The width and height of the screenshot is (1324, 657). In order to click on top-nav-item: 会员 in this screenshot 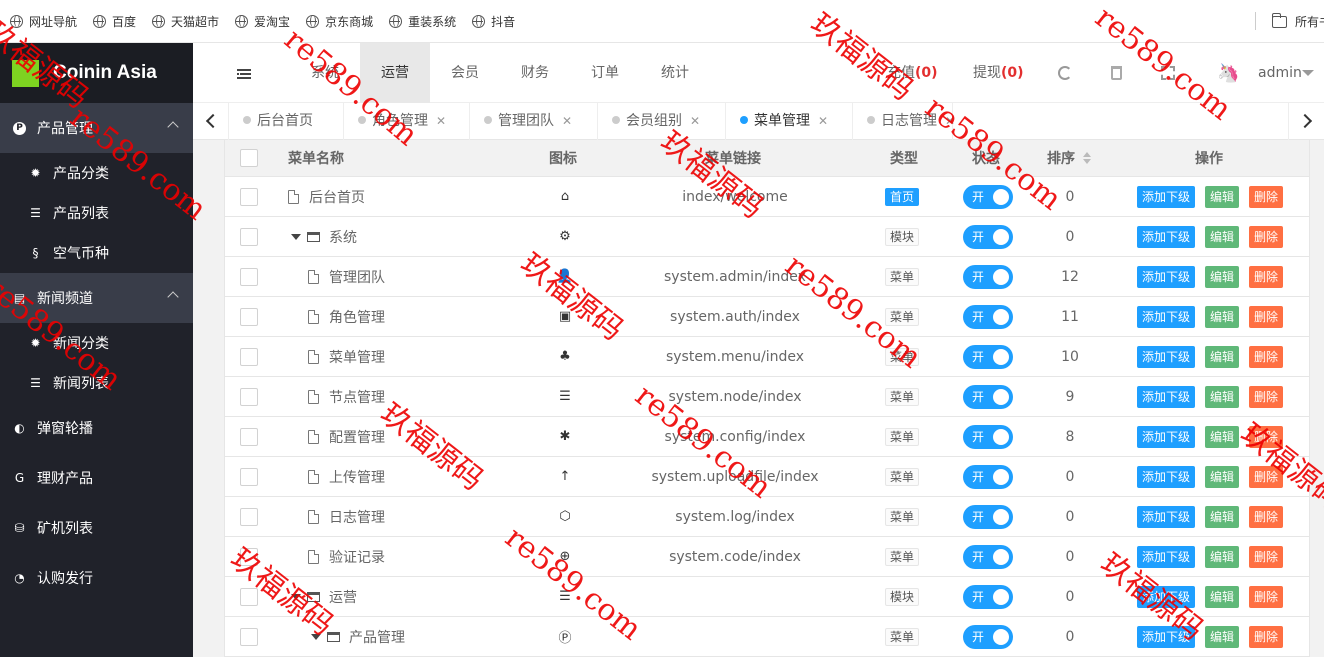, I will do `click(465, 73)`.